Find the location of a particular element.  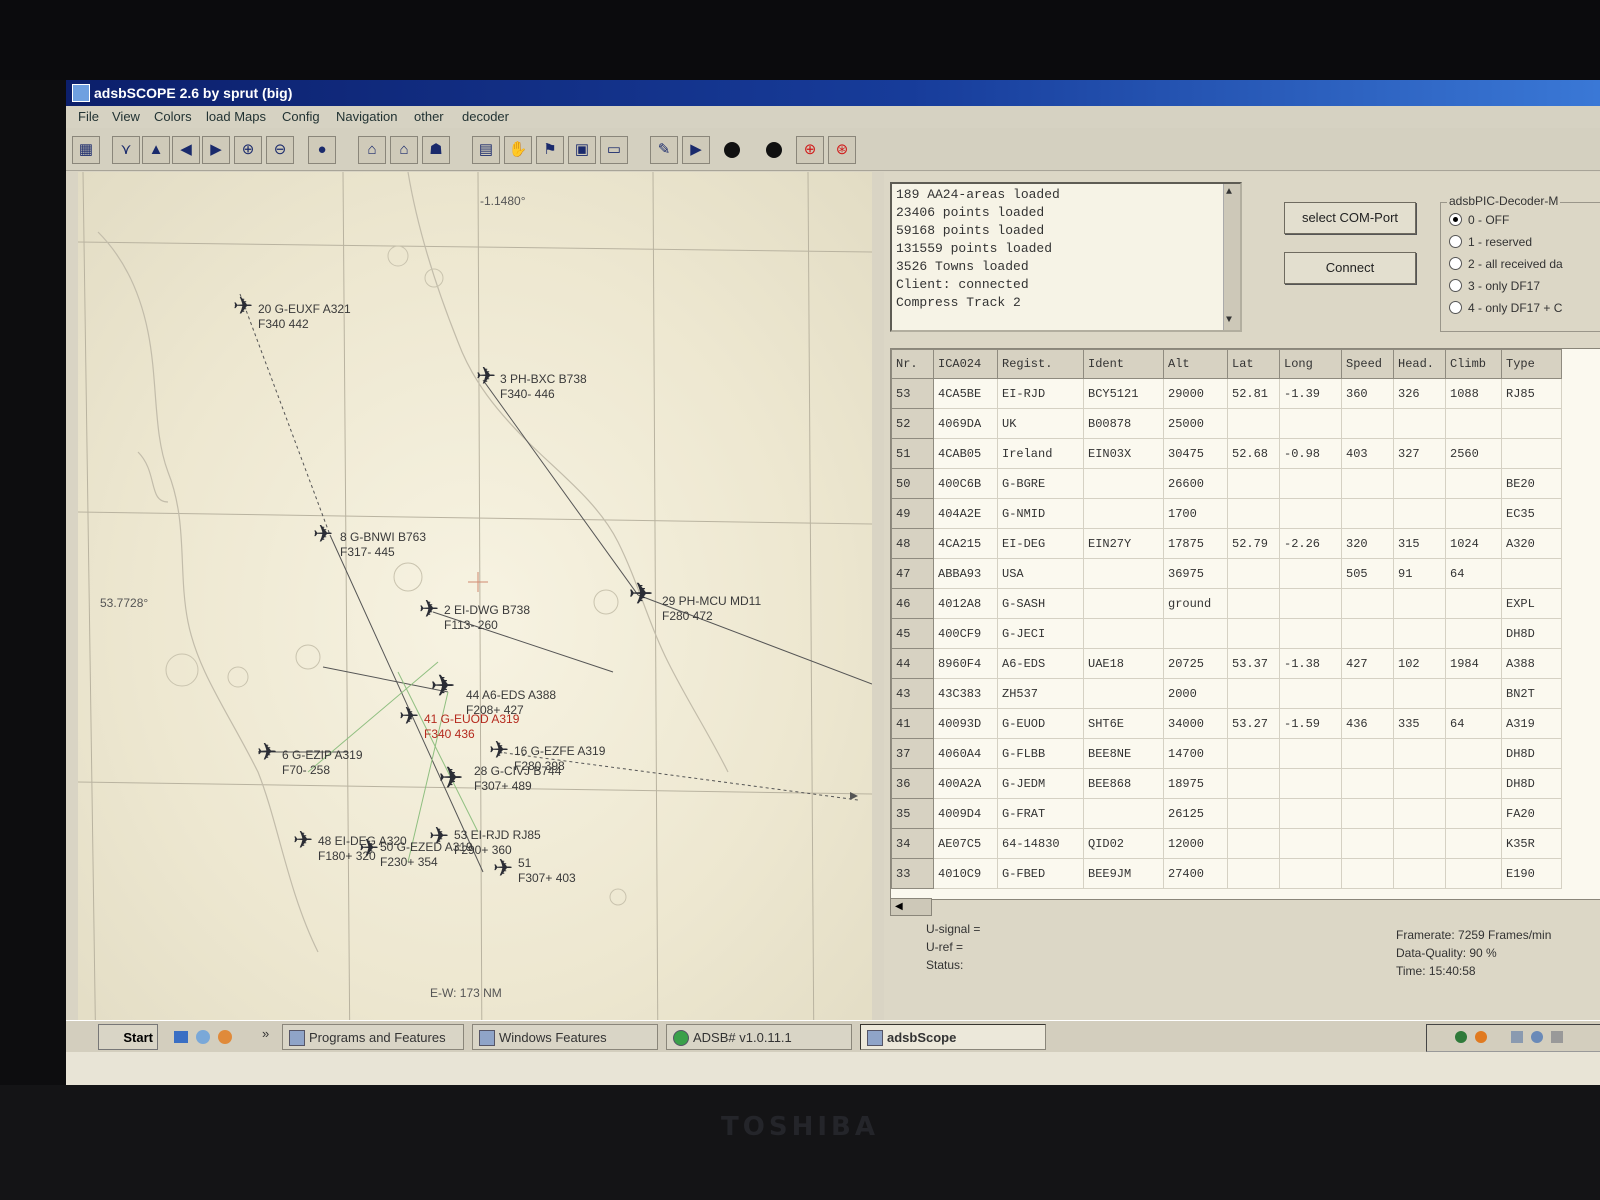

tray-device-icon is located at coordinates (1517, 1037).